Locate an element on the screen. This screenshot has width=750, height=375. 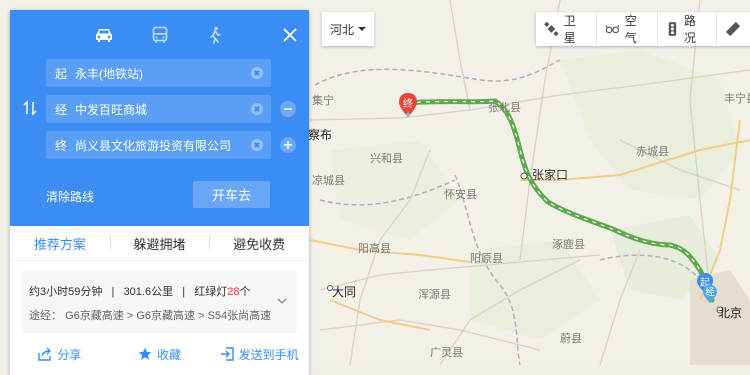
route-time: 约3小时59分钟 is located at coordinates (66, 292).